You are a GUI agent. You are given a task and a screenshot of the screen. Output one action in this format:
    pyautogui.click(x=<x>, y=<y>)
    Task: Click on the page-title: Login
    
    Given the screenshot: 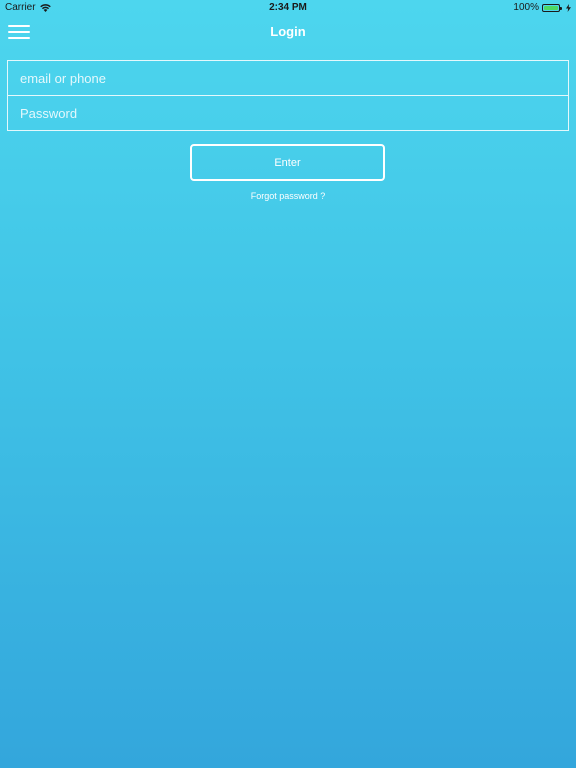 What is the action you would take?
    pyautogui.click(x=288, y=31)
    